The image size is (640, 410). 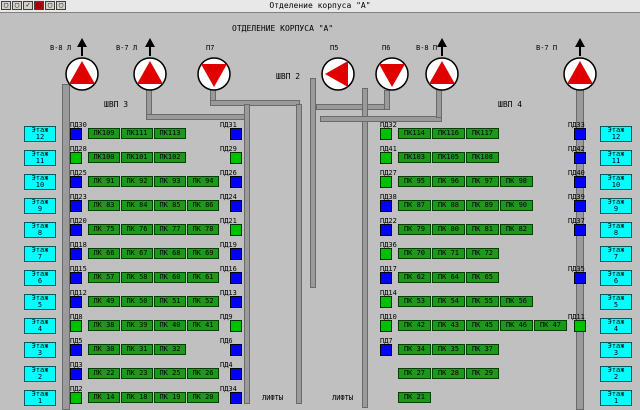 I want to click on valve-button: ПК 32, so click(x=170, y=349).